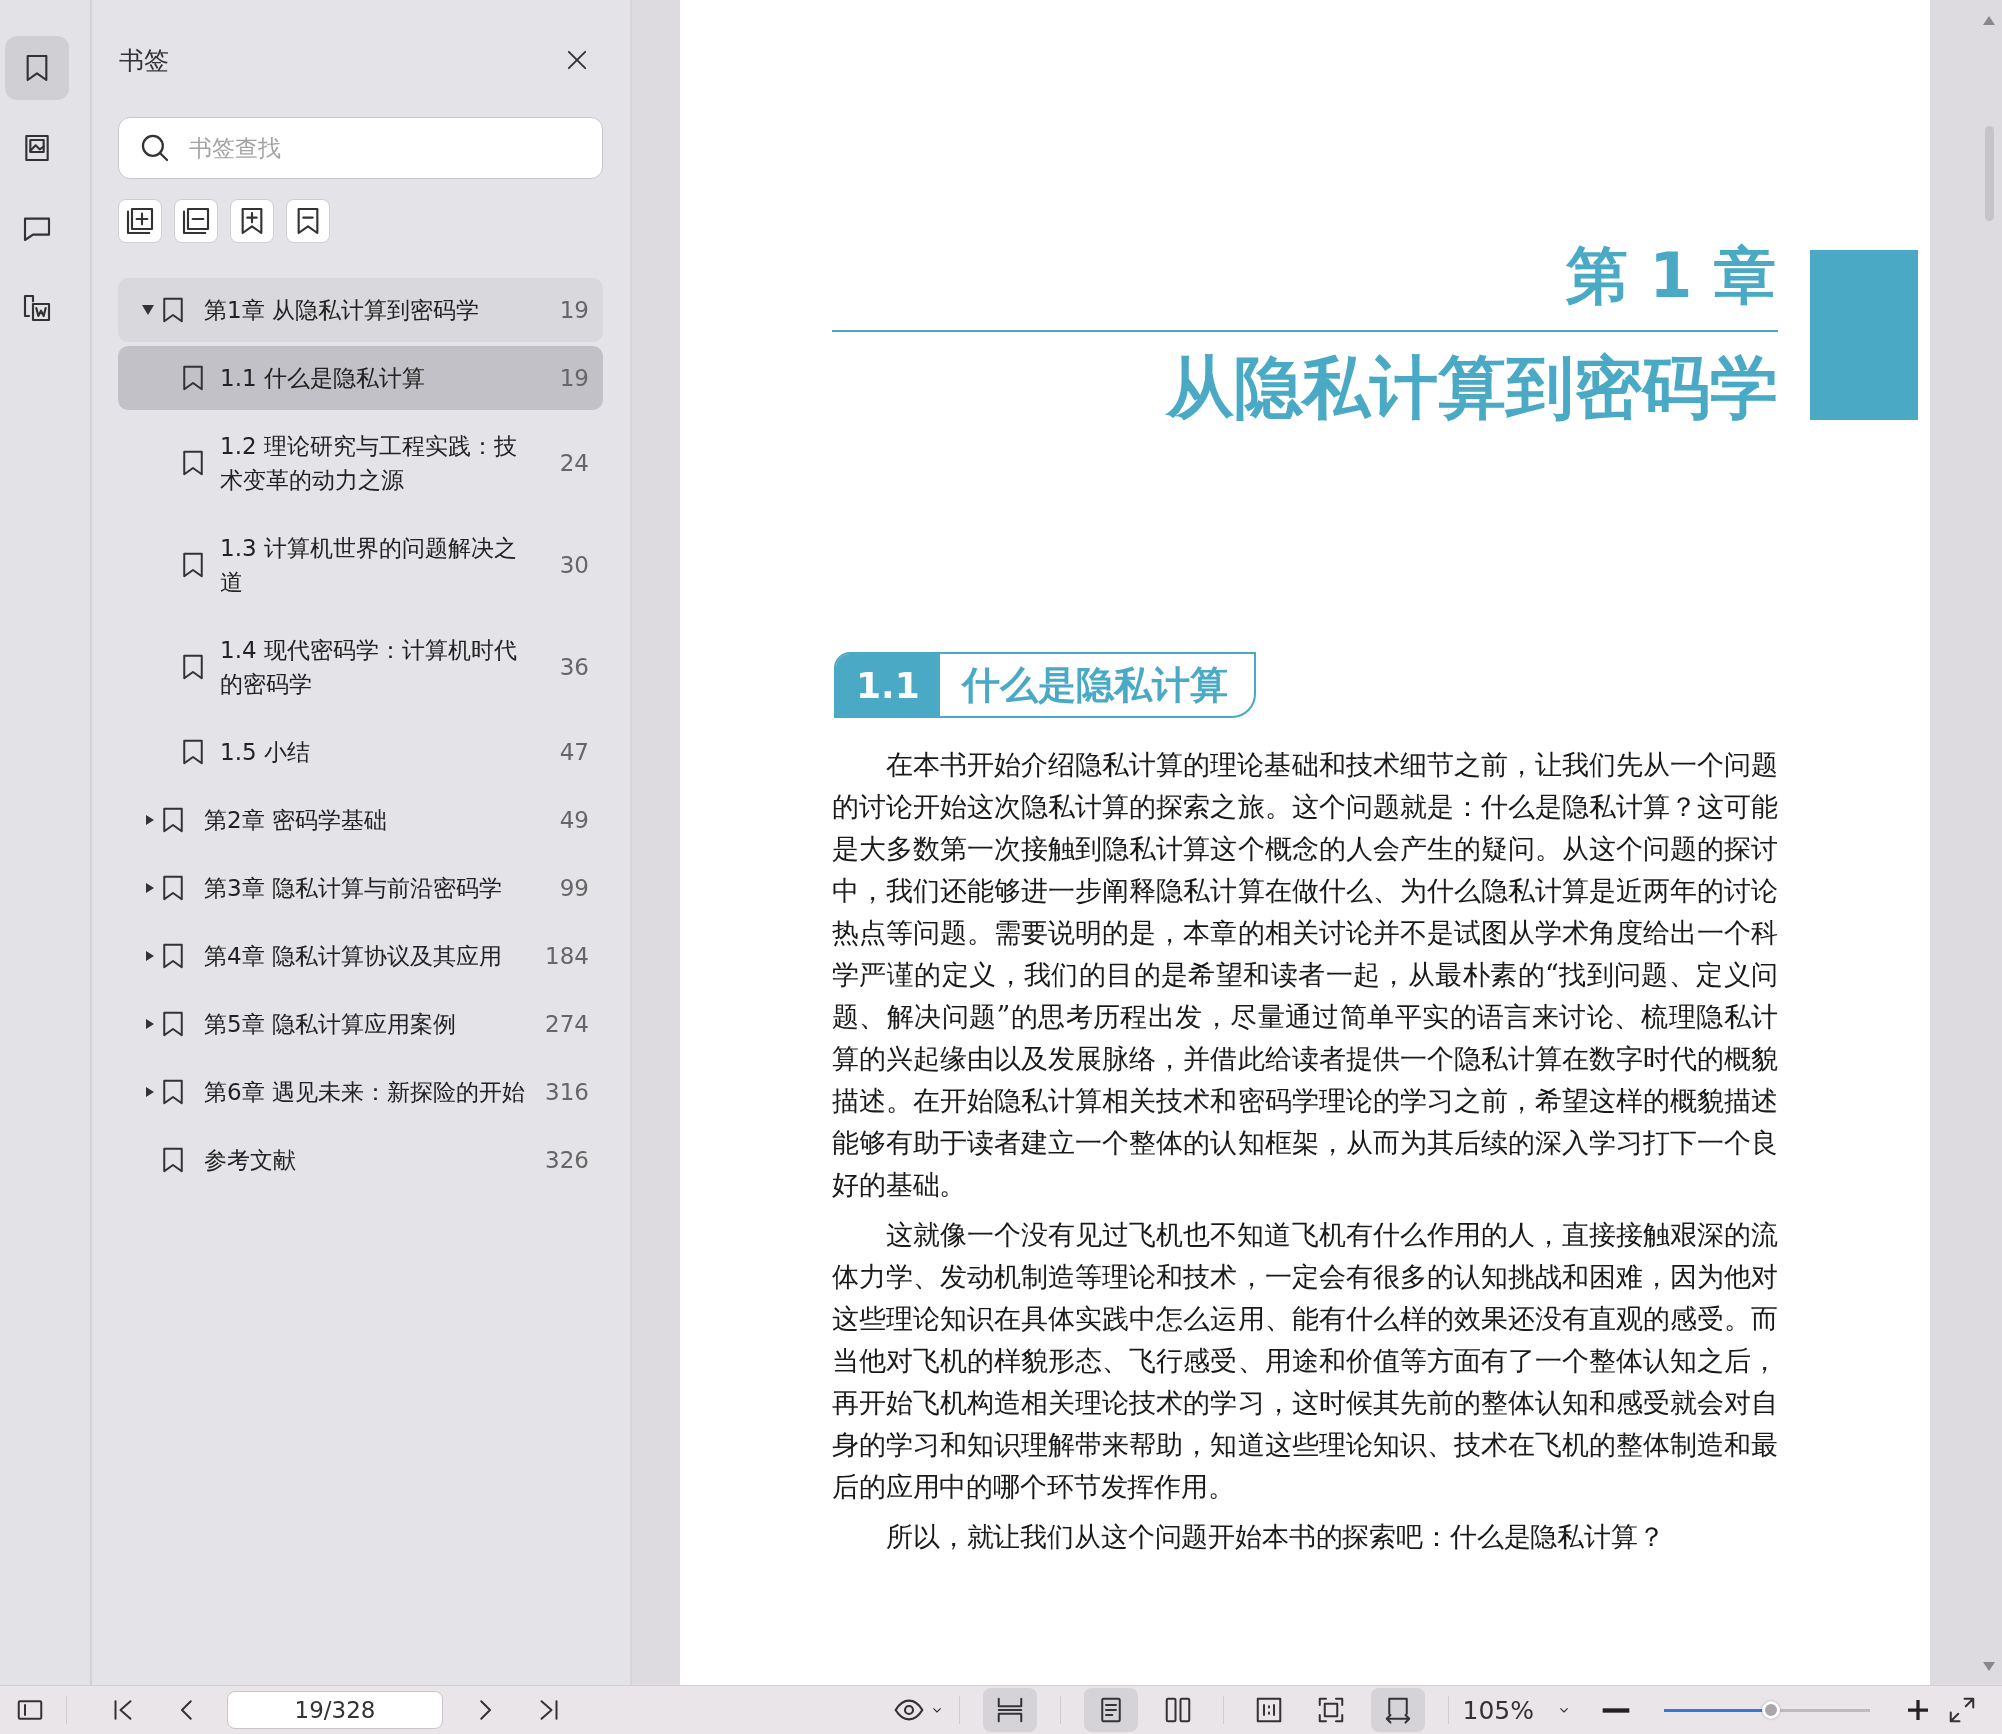 The height and width of the screenshot is (1734, 2002). Describe the element at coordinates (573, 463) in the screenshot. I see `page-number: 24` at that location.